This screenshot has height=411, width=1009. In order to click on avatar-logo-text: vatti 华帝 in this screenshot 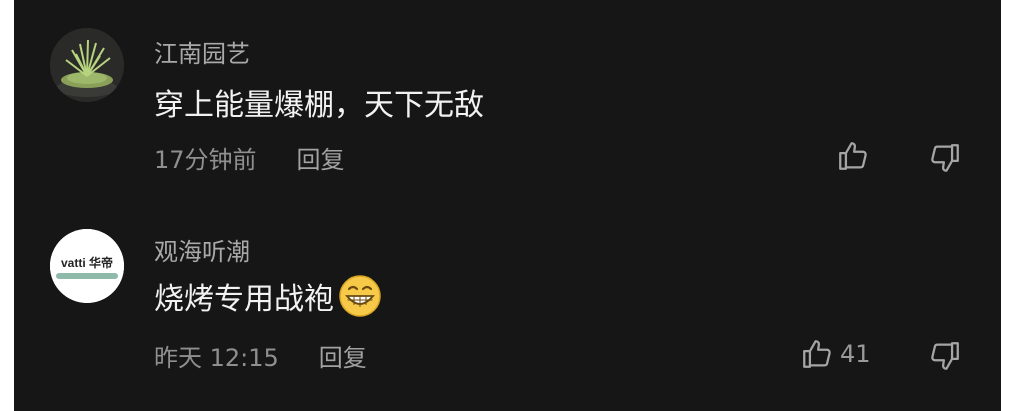, I will do `click(87, 262)`.